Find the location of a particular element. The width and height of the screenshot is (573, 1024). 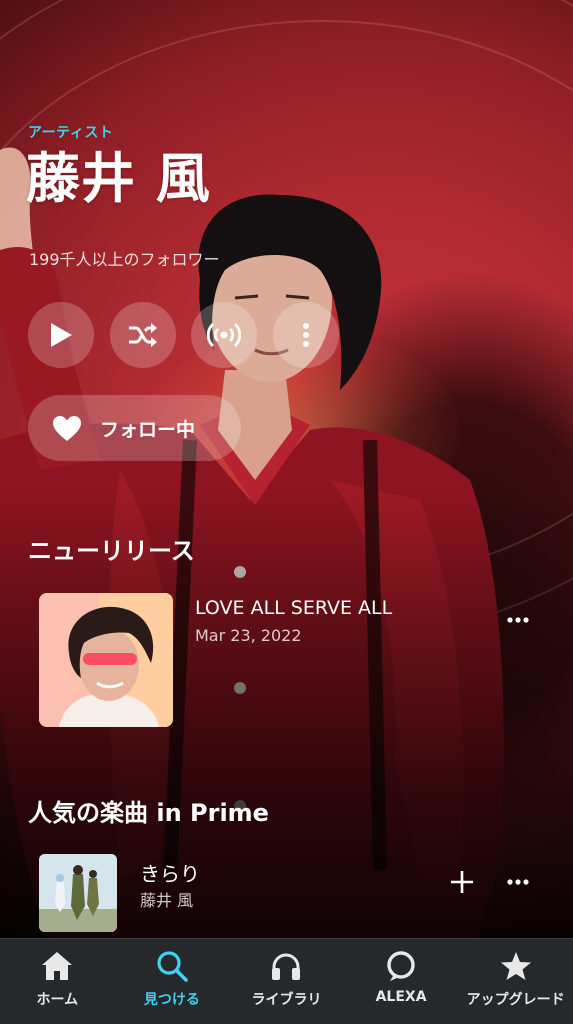

nav-item-find: 見つける is located at coordinates (172, 981).